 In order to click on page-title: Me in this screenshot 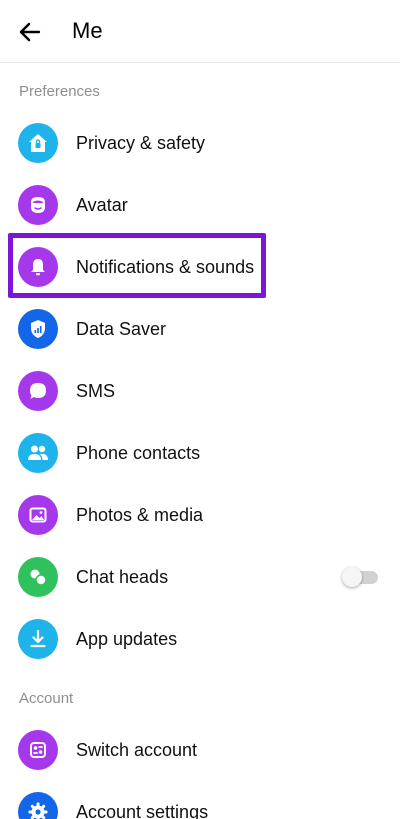, I will do `click(87, 30)`.